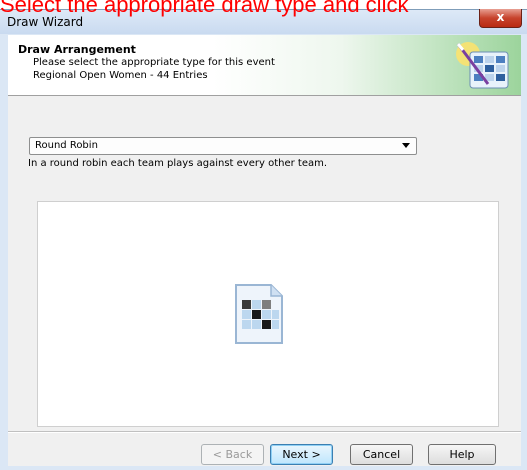 This screenshot has width=527, height=470. I want to click on cancel-button: Cancel, so click(381, 454).